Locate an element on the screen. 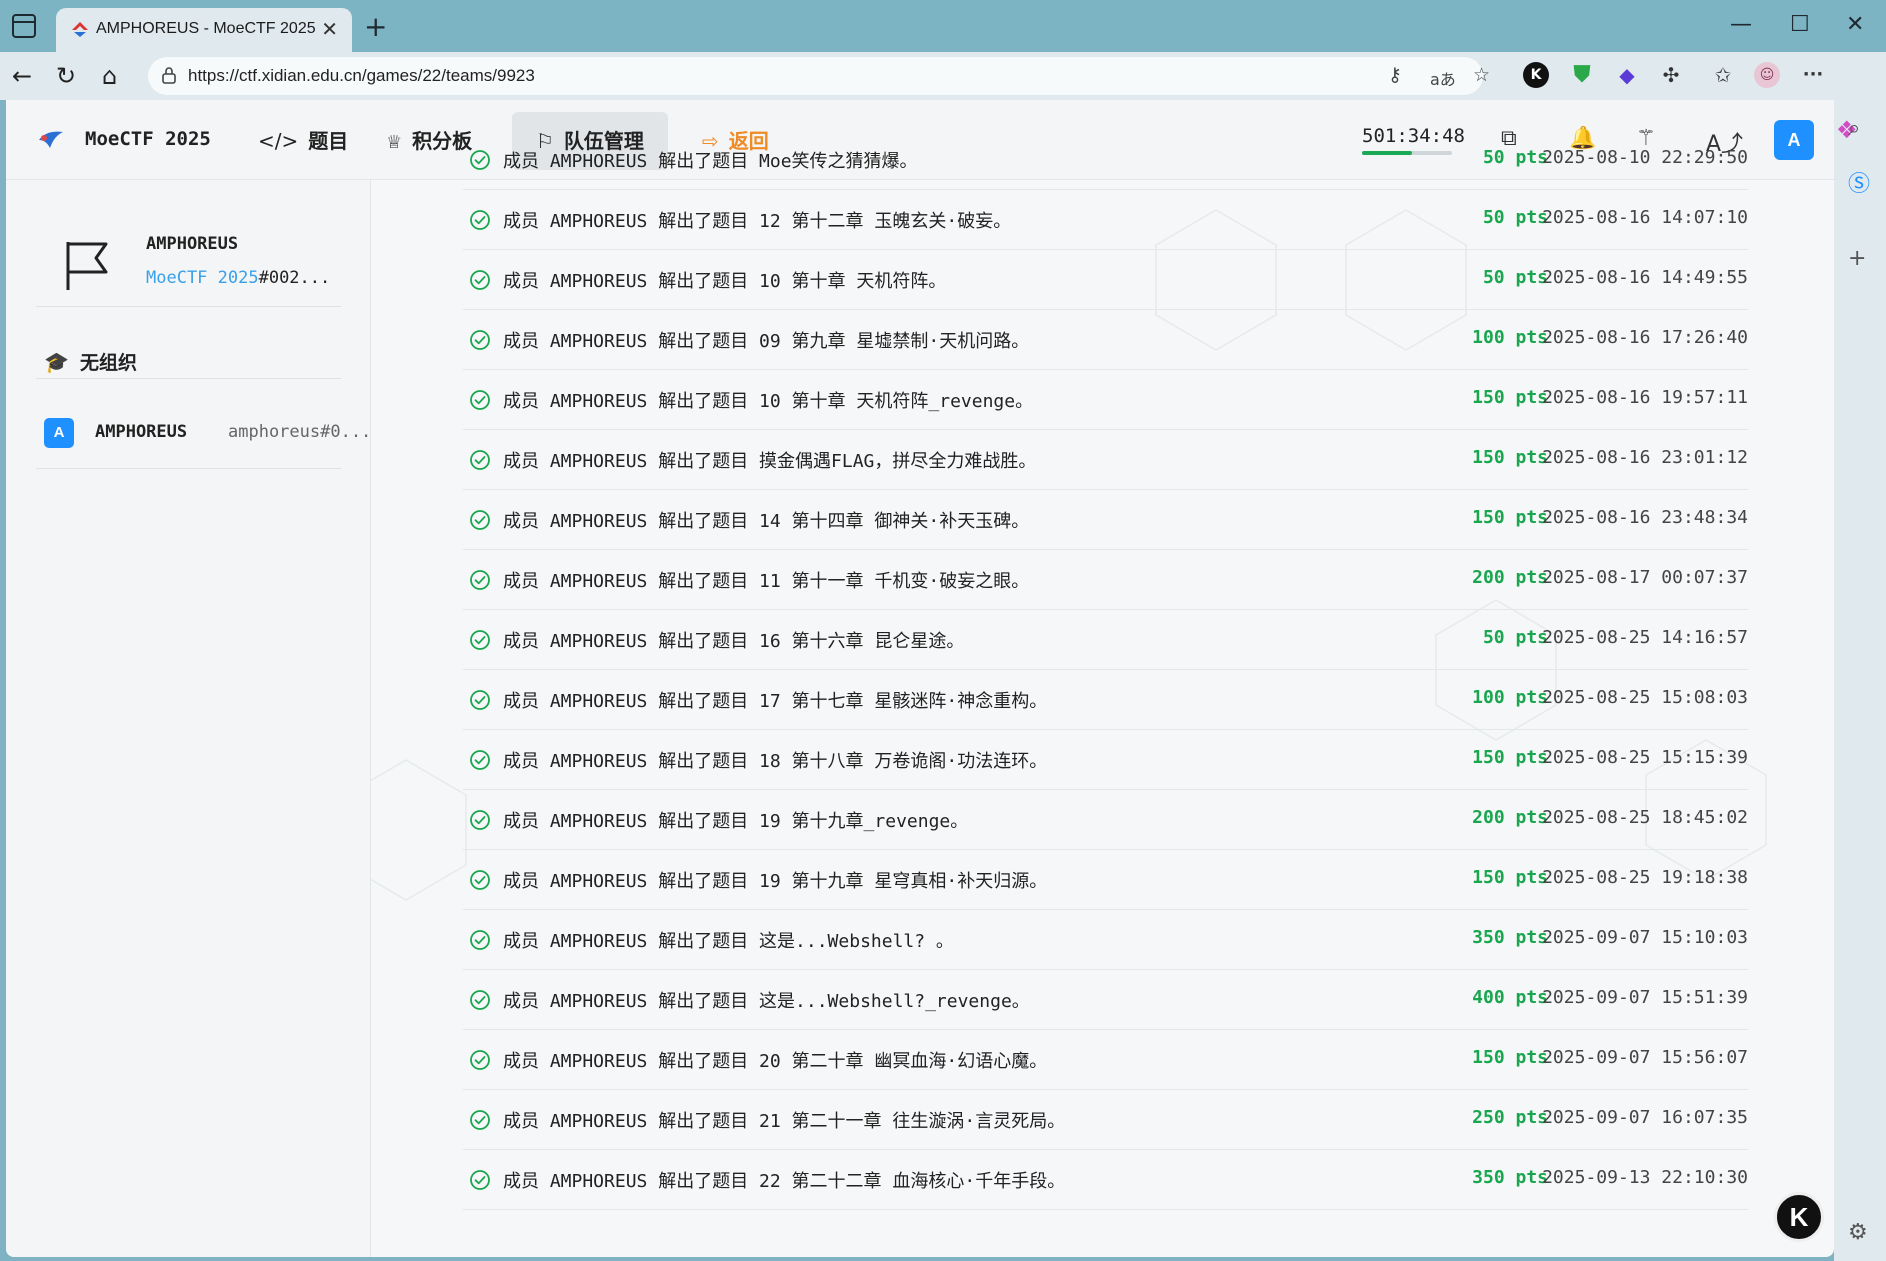 This screenshot has width=1886, height=1261. sidebar-skype-icon: Ⓢ is located at coordinates (1859, 182).